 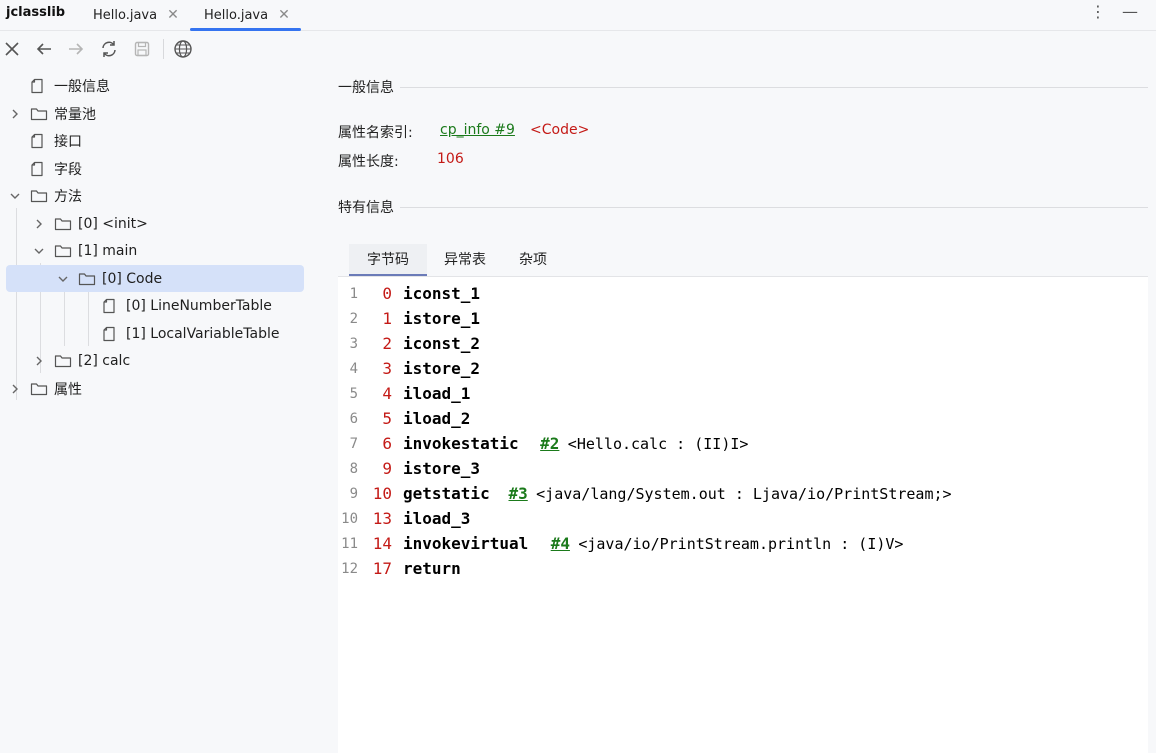 I want to click on bytecode-line: 2 1 istore_1, so click(x=743, y=318).